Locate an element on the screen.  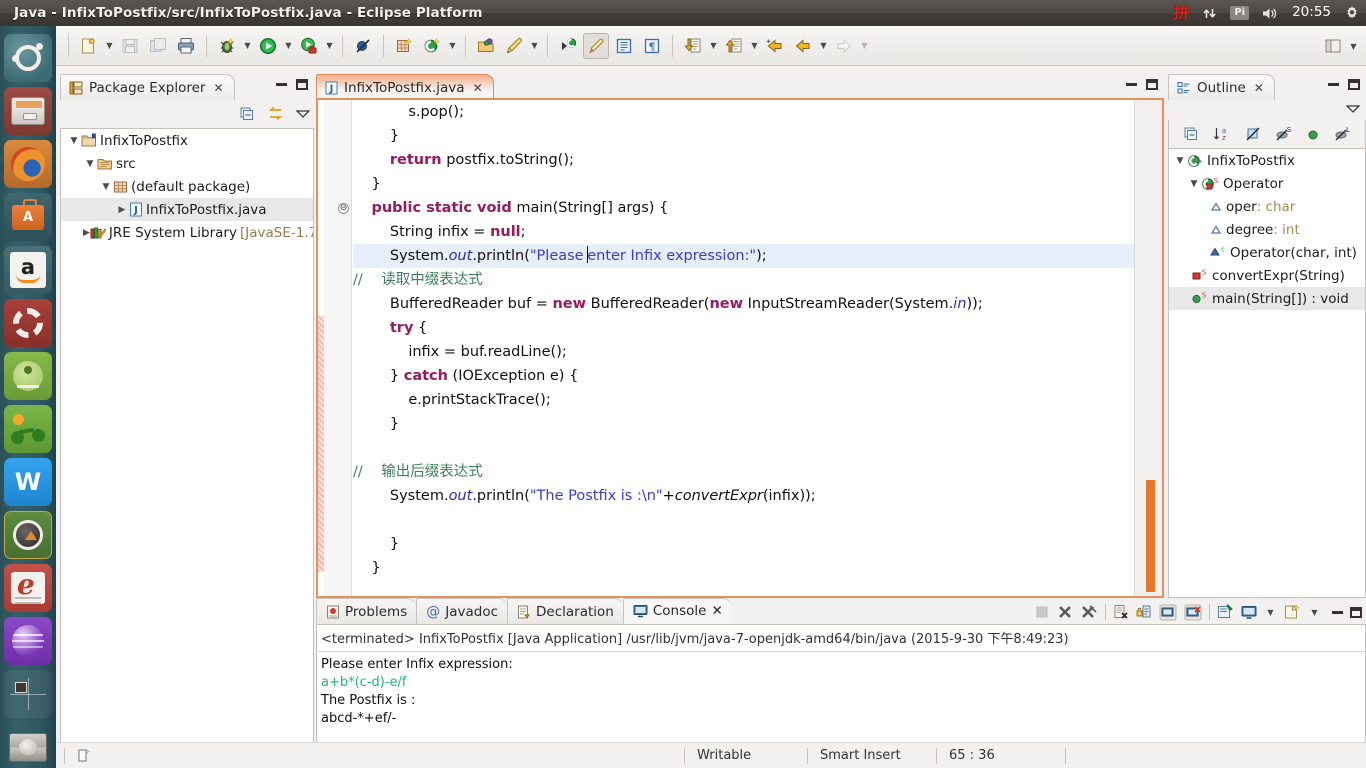
launcher-item-software-updater is located at coordinates (28, 535).